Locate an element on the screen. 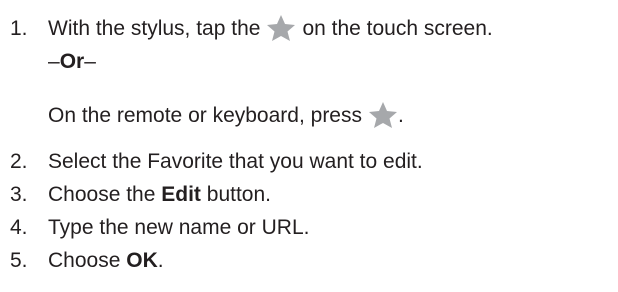 The height and width of the screenshot is (292, 618). step-3-text-after: button. is located at coordinates (239, 194).